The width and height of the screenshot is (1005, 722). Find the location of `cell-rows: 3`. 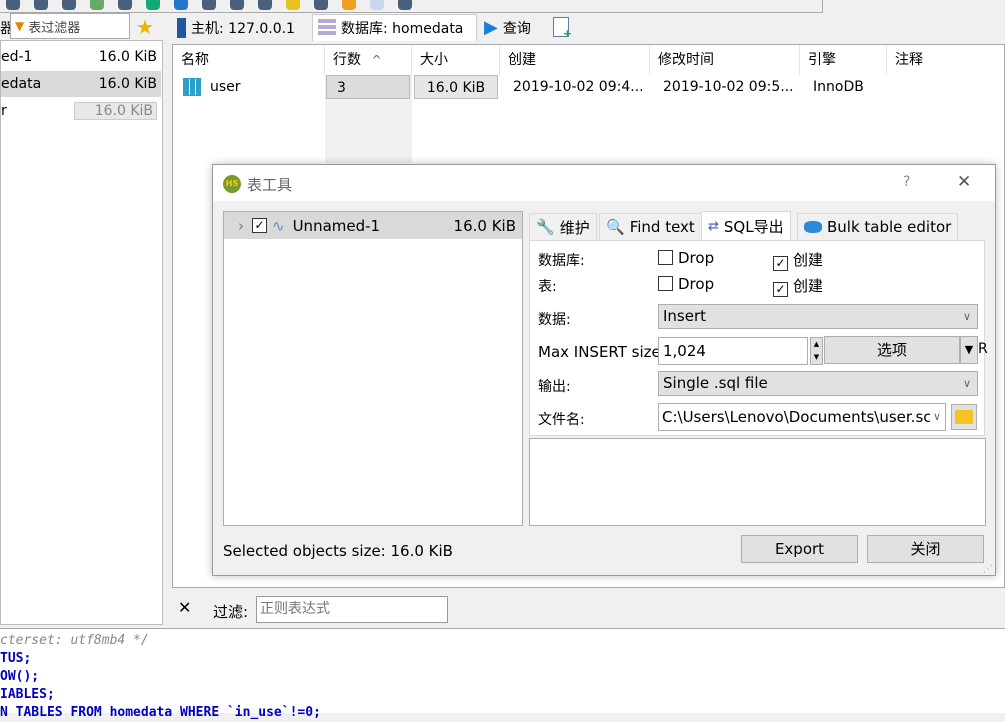

cell-rows: 3 is located at coordinates (368, 87).